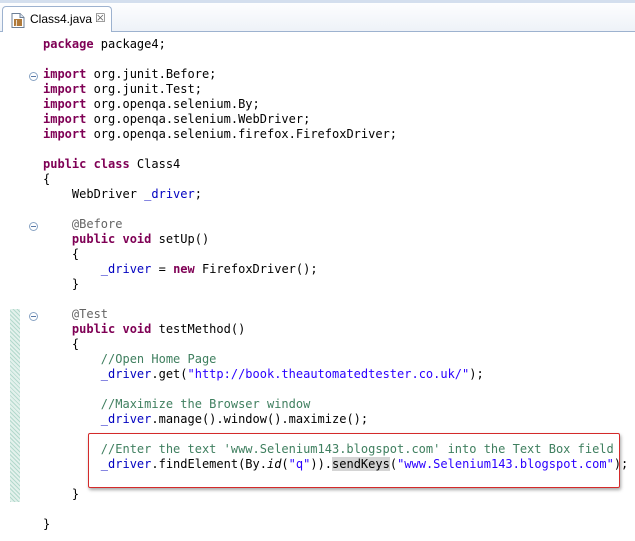 The width and height of the screenshot is (635, 541). I want to click on code-line-comment-maximize: //Maximize the Browser window, so click(205, 404).